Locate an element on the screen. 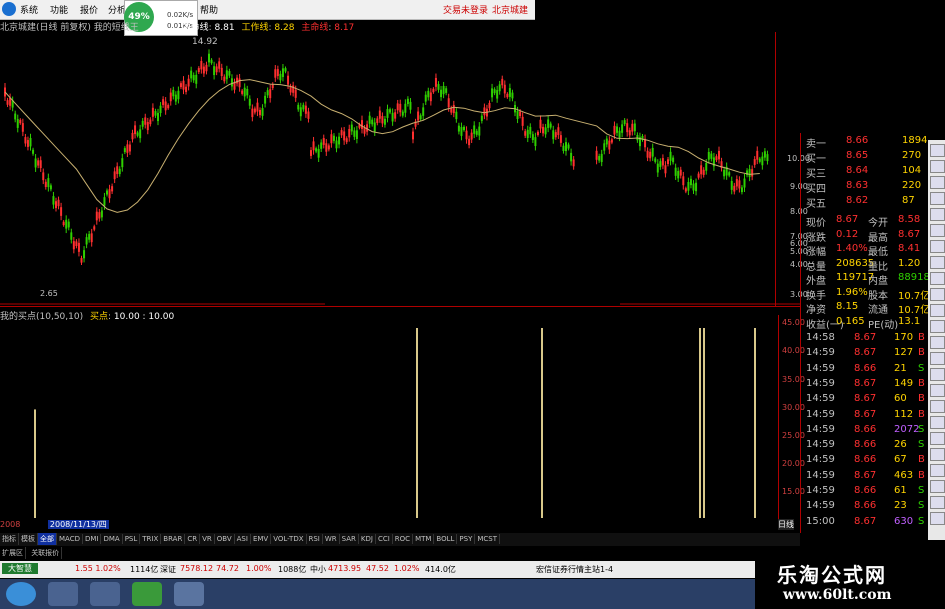 The width and height of the screenshot is (945, 609). indicator-tab: MTM is located at coordinates (424, 539).